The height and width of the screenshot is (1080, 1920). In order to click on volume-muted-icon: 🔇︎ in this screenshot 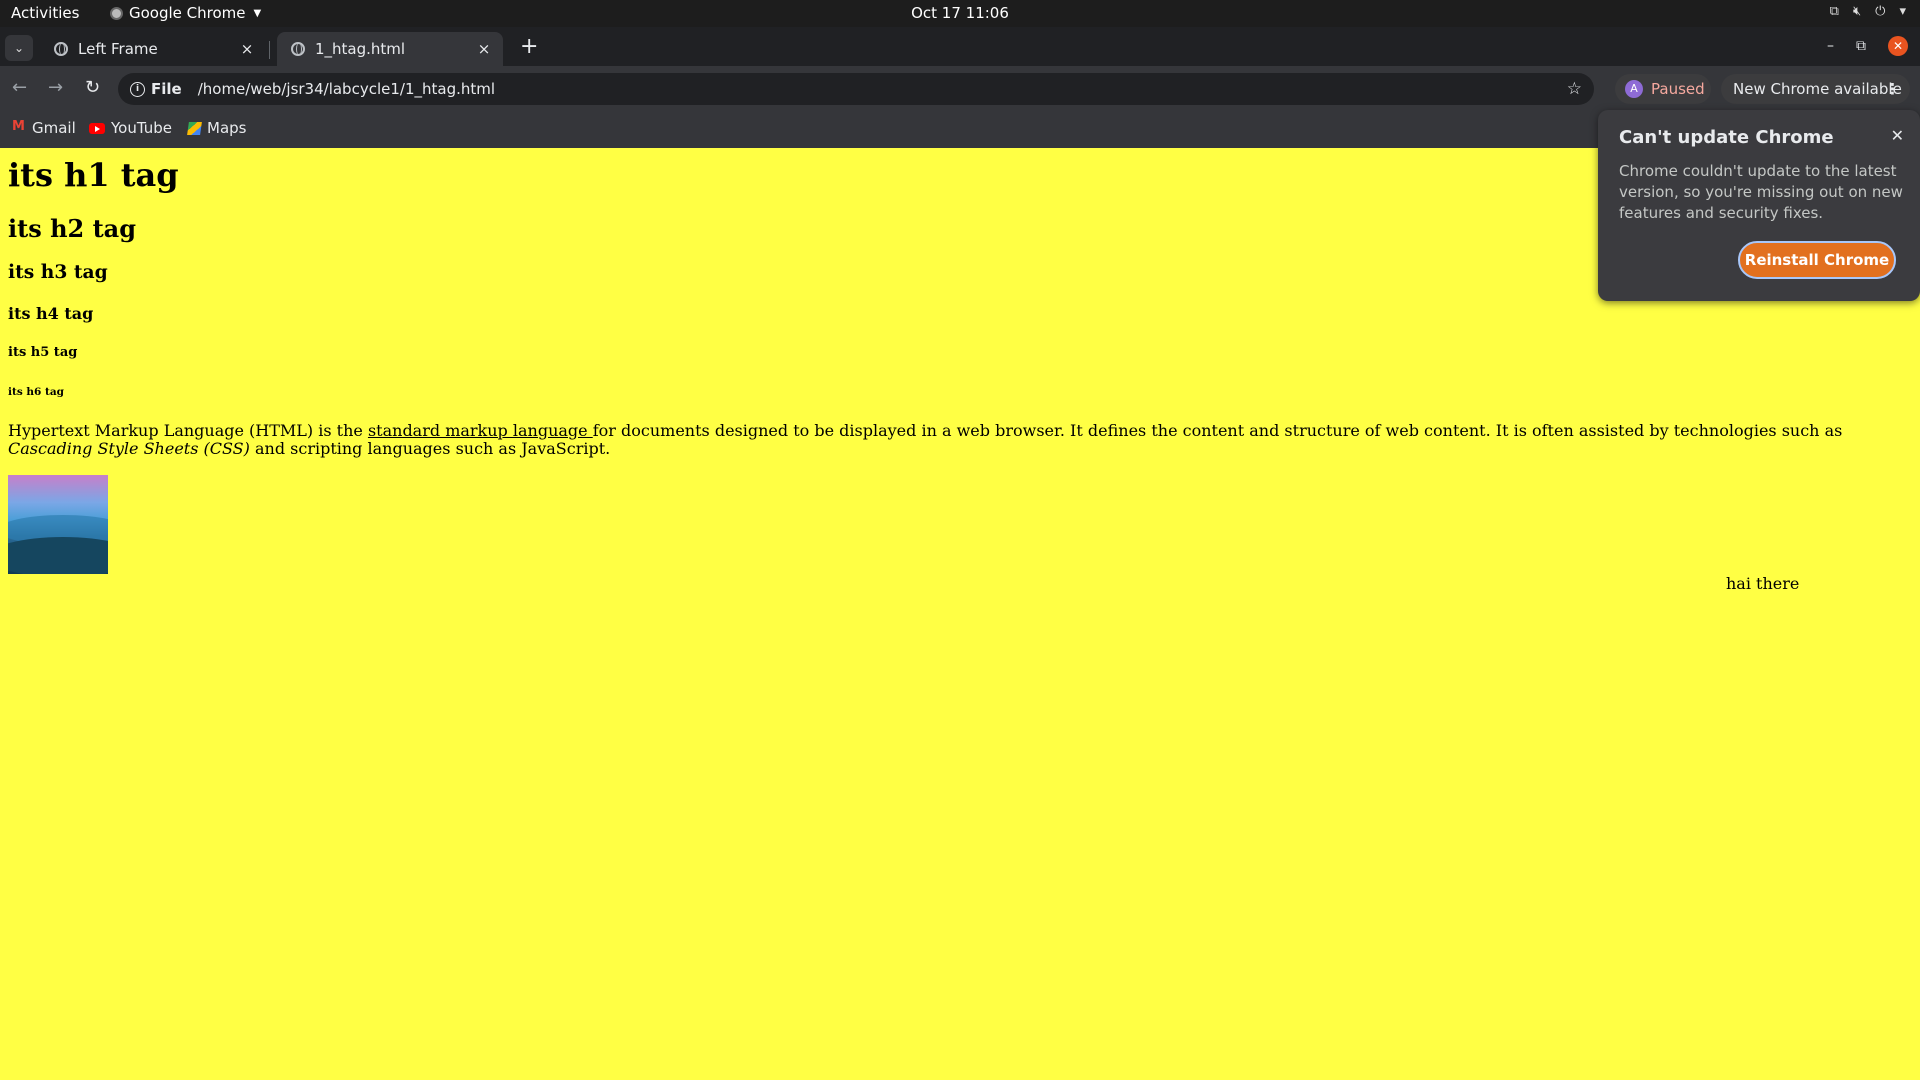, I will do `click(1857, 11)`.